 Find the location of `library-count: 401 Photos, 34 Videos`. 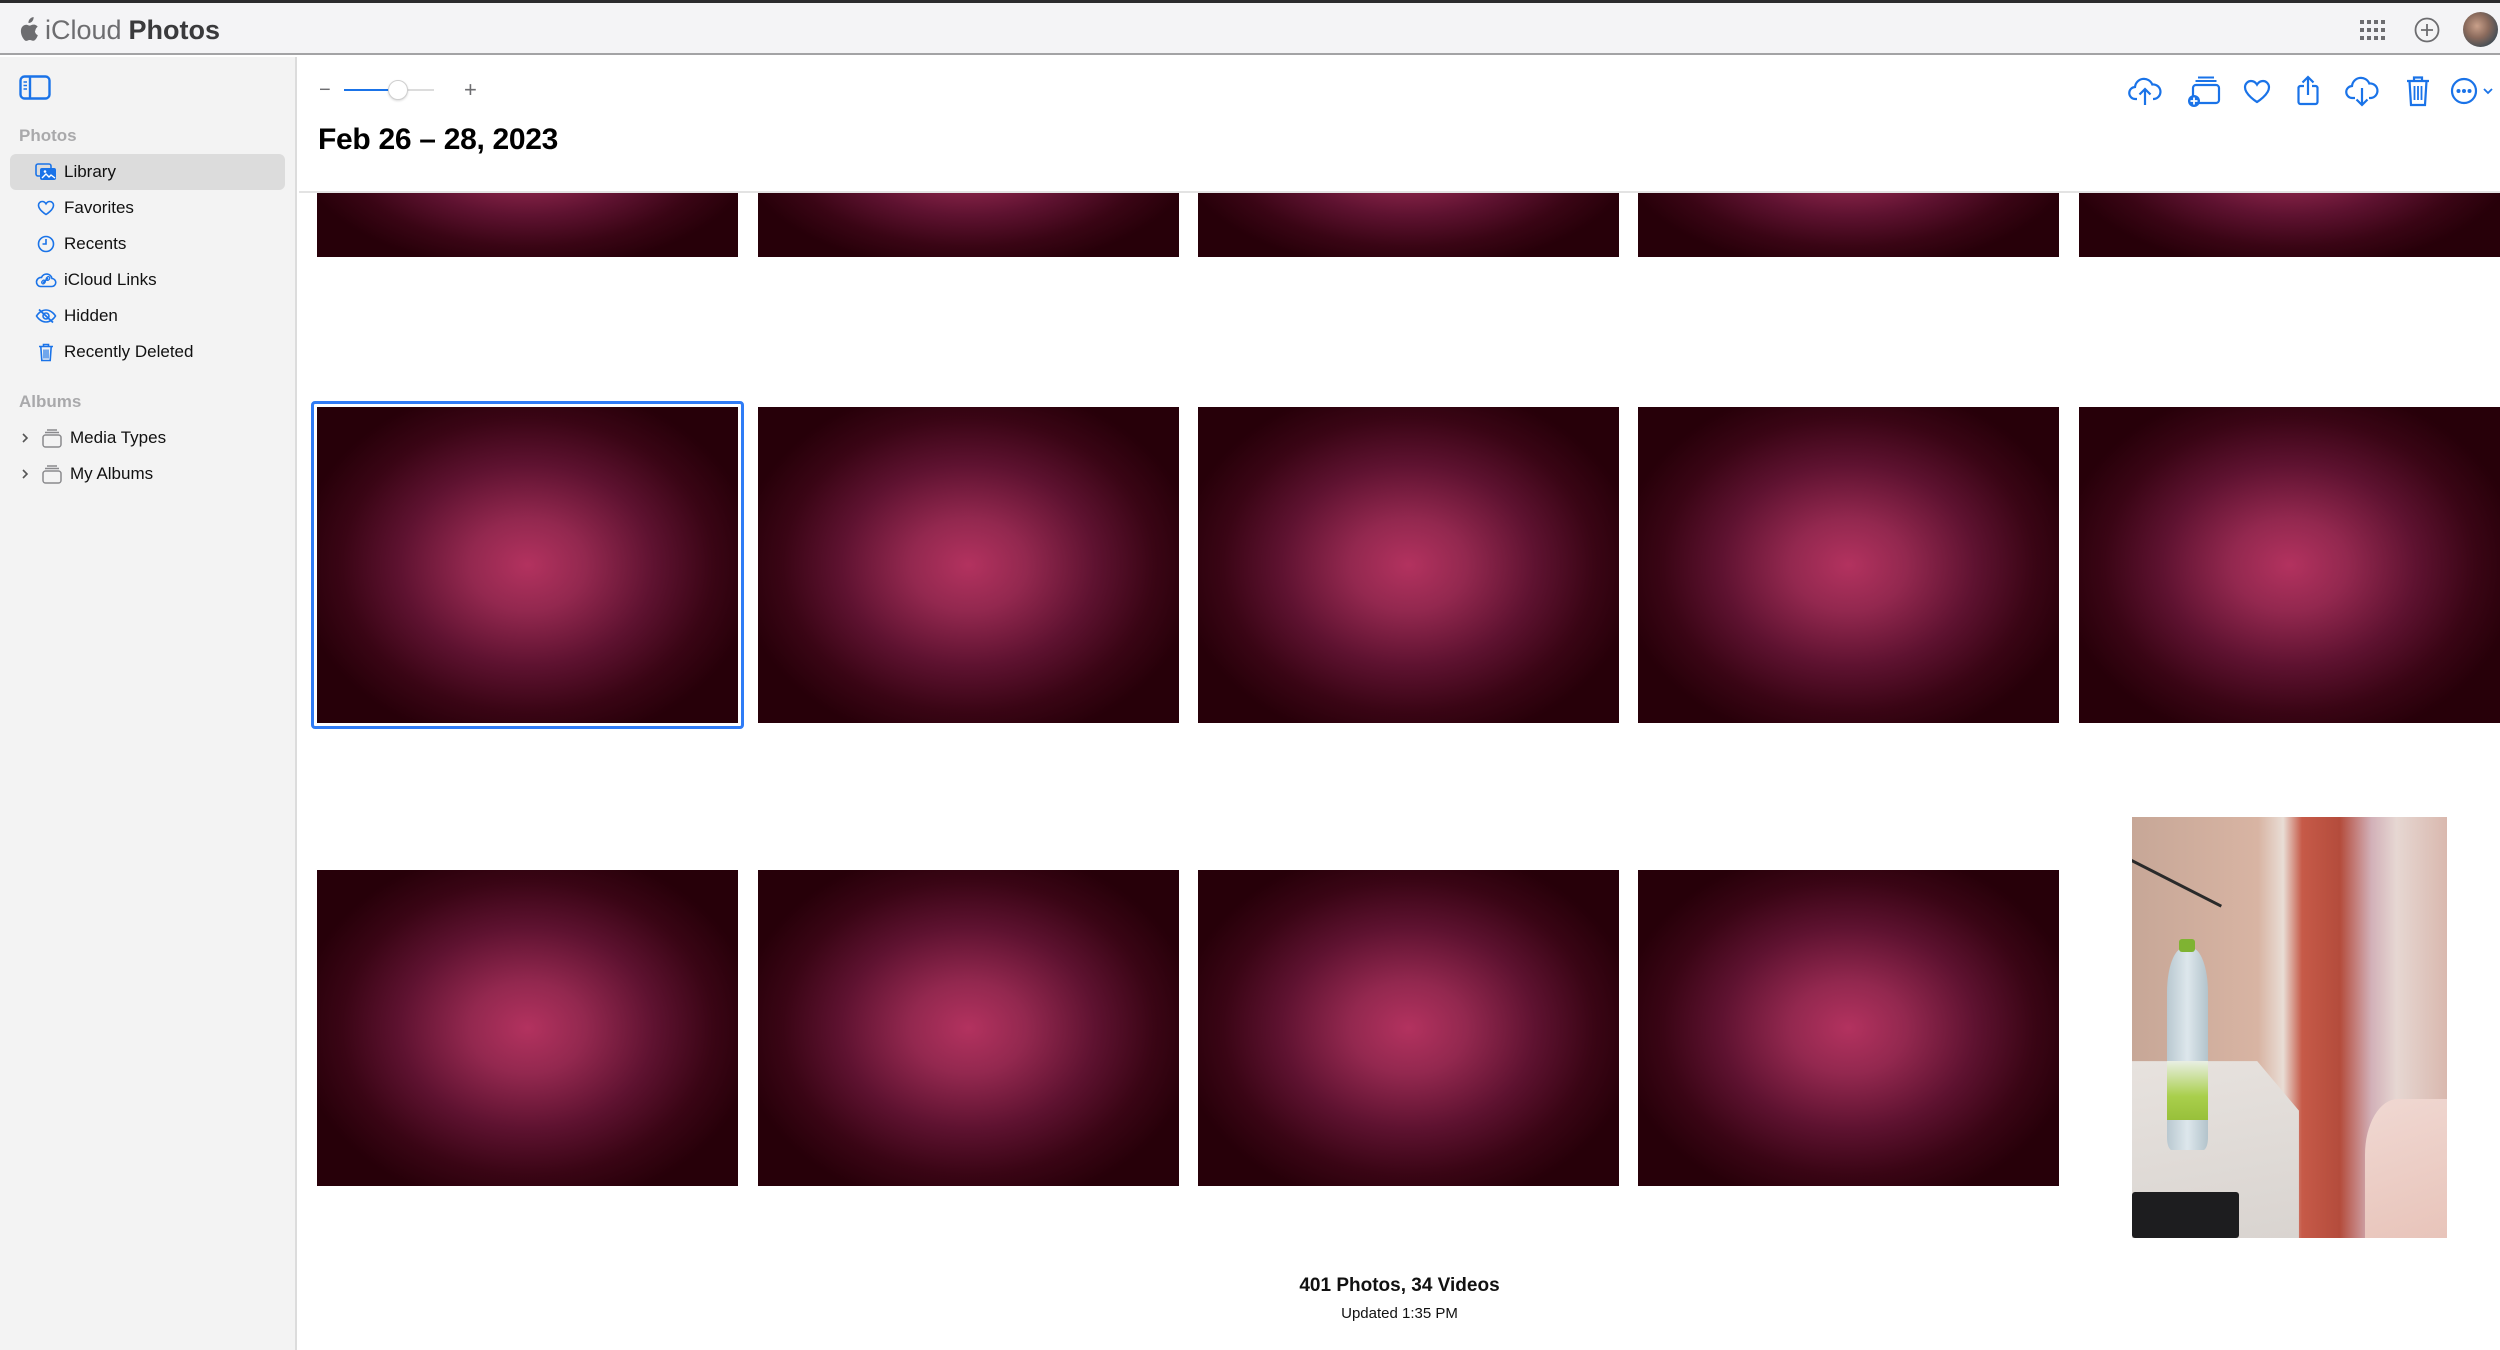

library-count: 401 Photos, 34 Videos is located at coordinates (1399, 1285).